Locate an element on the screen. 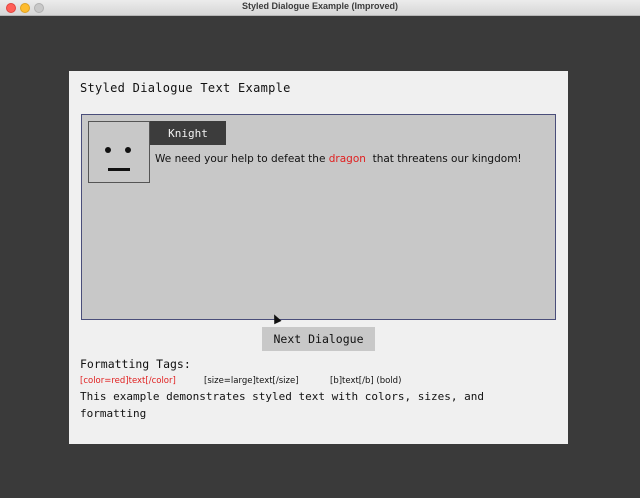  window-title: Styled Dialogue Example (Improved) is located at coordinates (320, 6).